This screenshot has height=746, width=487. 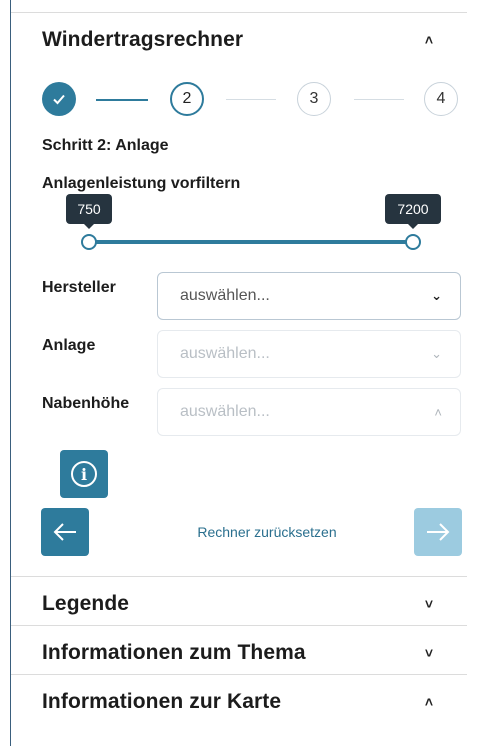 I want to click on step-3: 3, so click(x=314, y=99).